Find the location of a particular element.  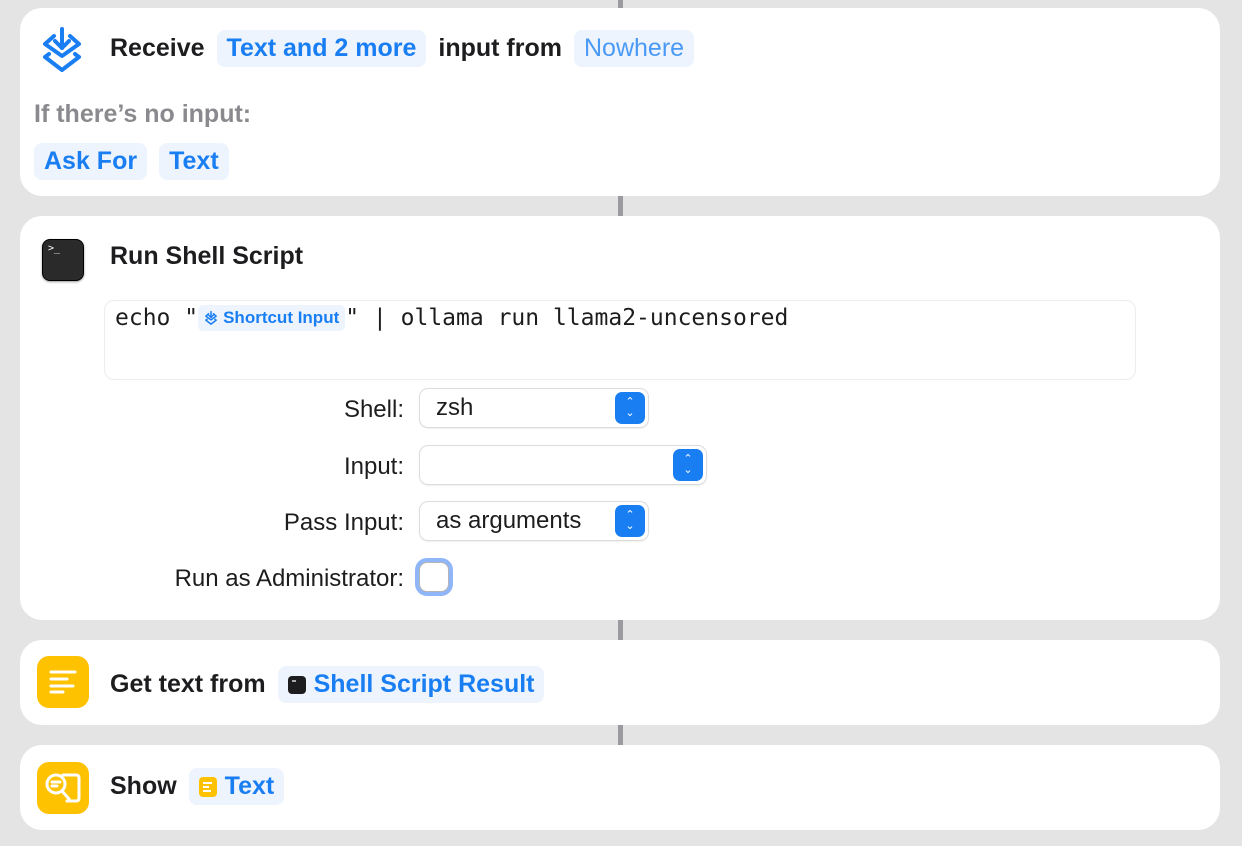

action-title: Run Shell Script is located at coordinates (207, 256).